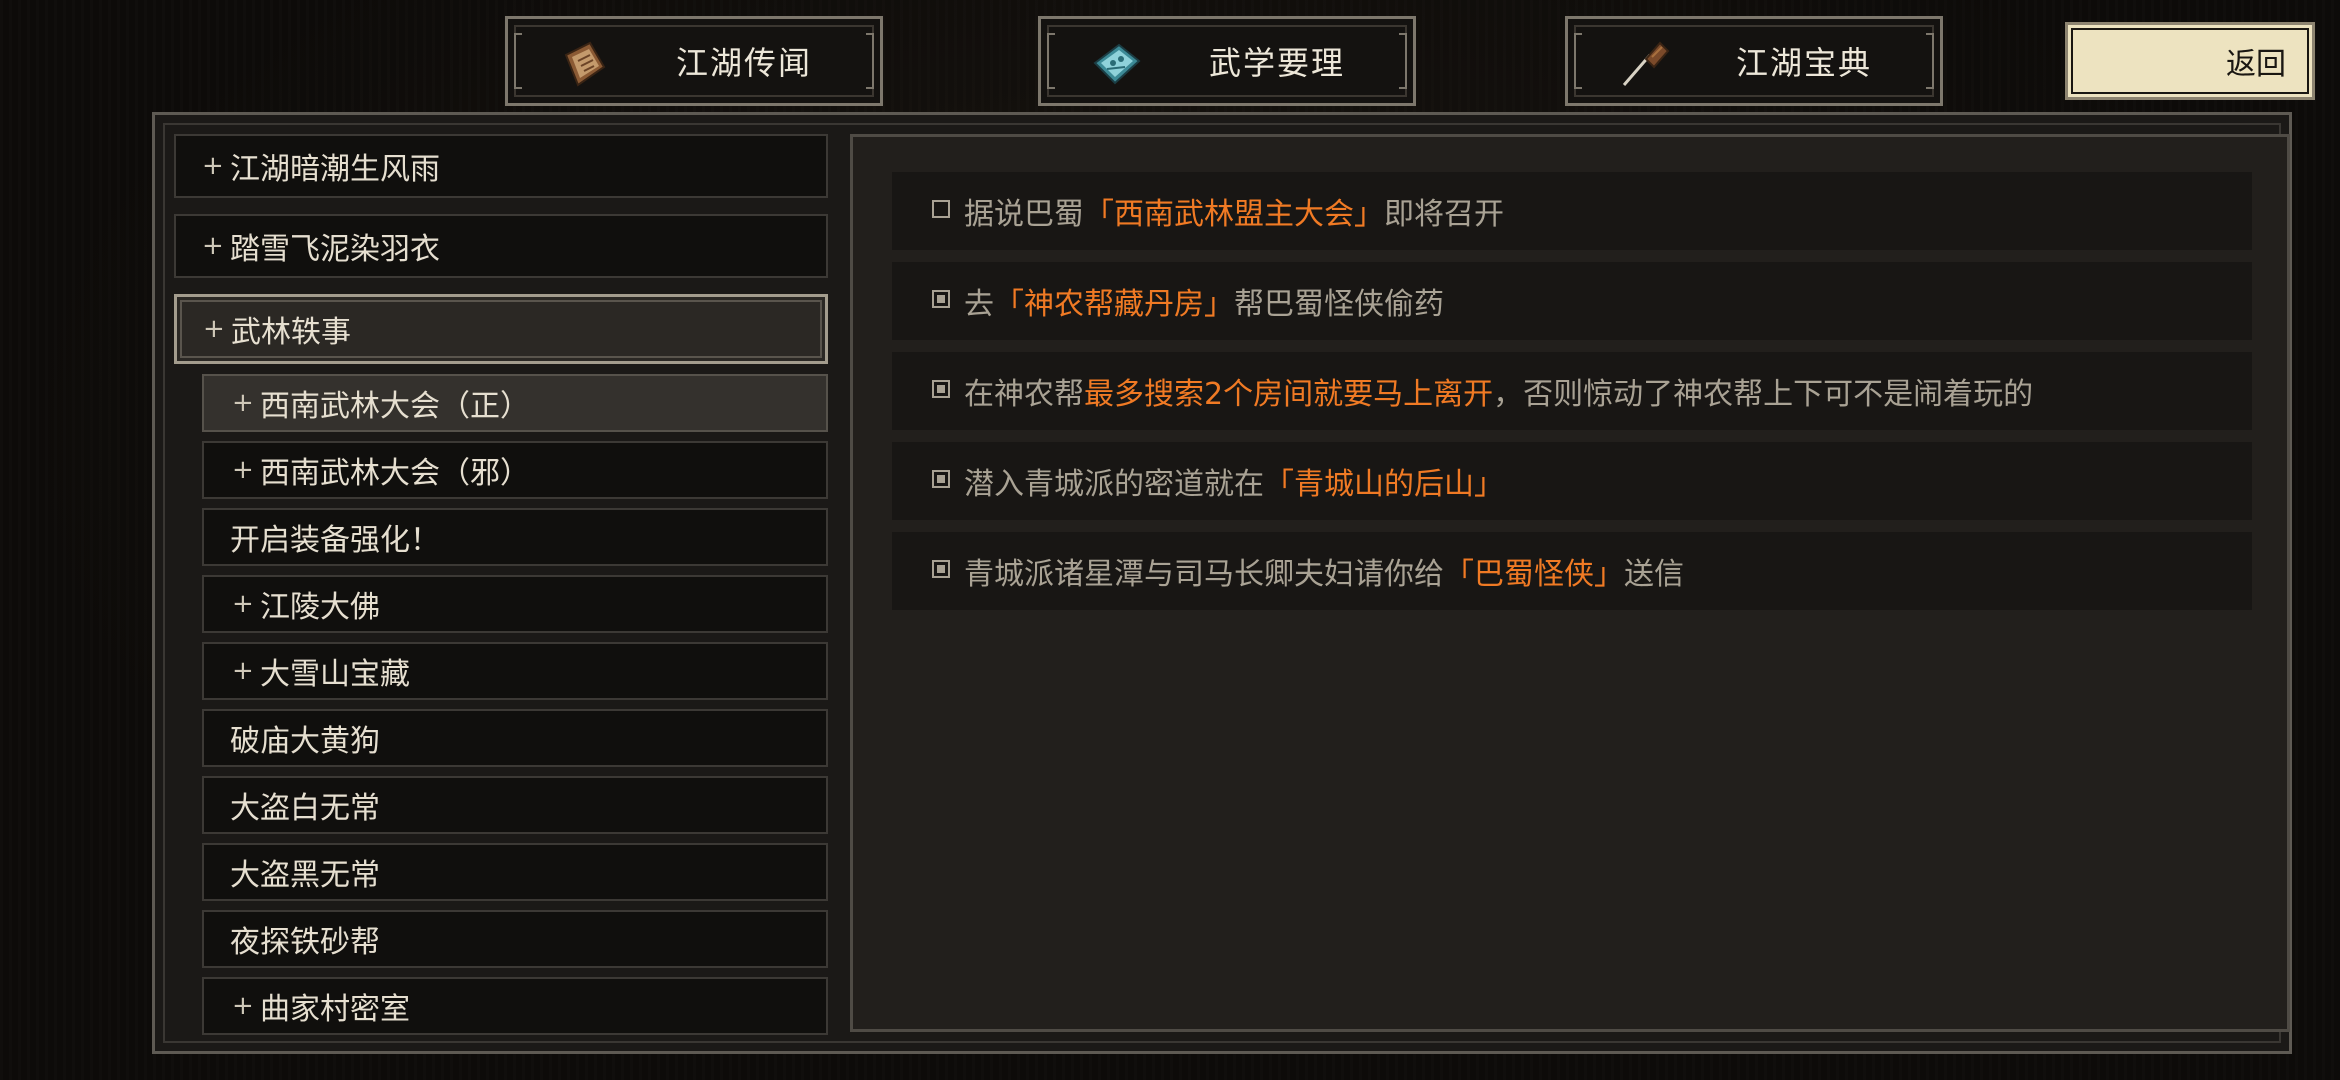 Image resolution: width=2340 pixels, height=1080 pixels. I want to click on task-text: 青城派诸星潭与司马长卿夫妇请你给, so click(1204, 574).